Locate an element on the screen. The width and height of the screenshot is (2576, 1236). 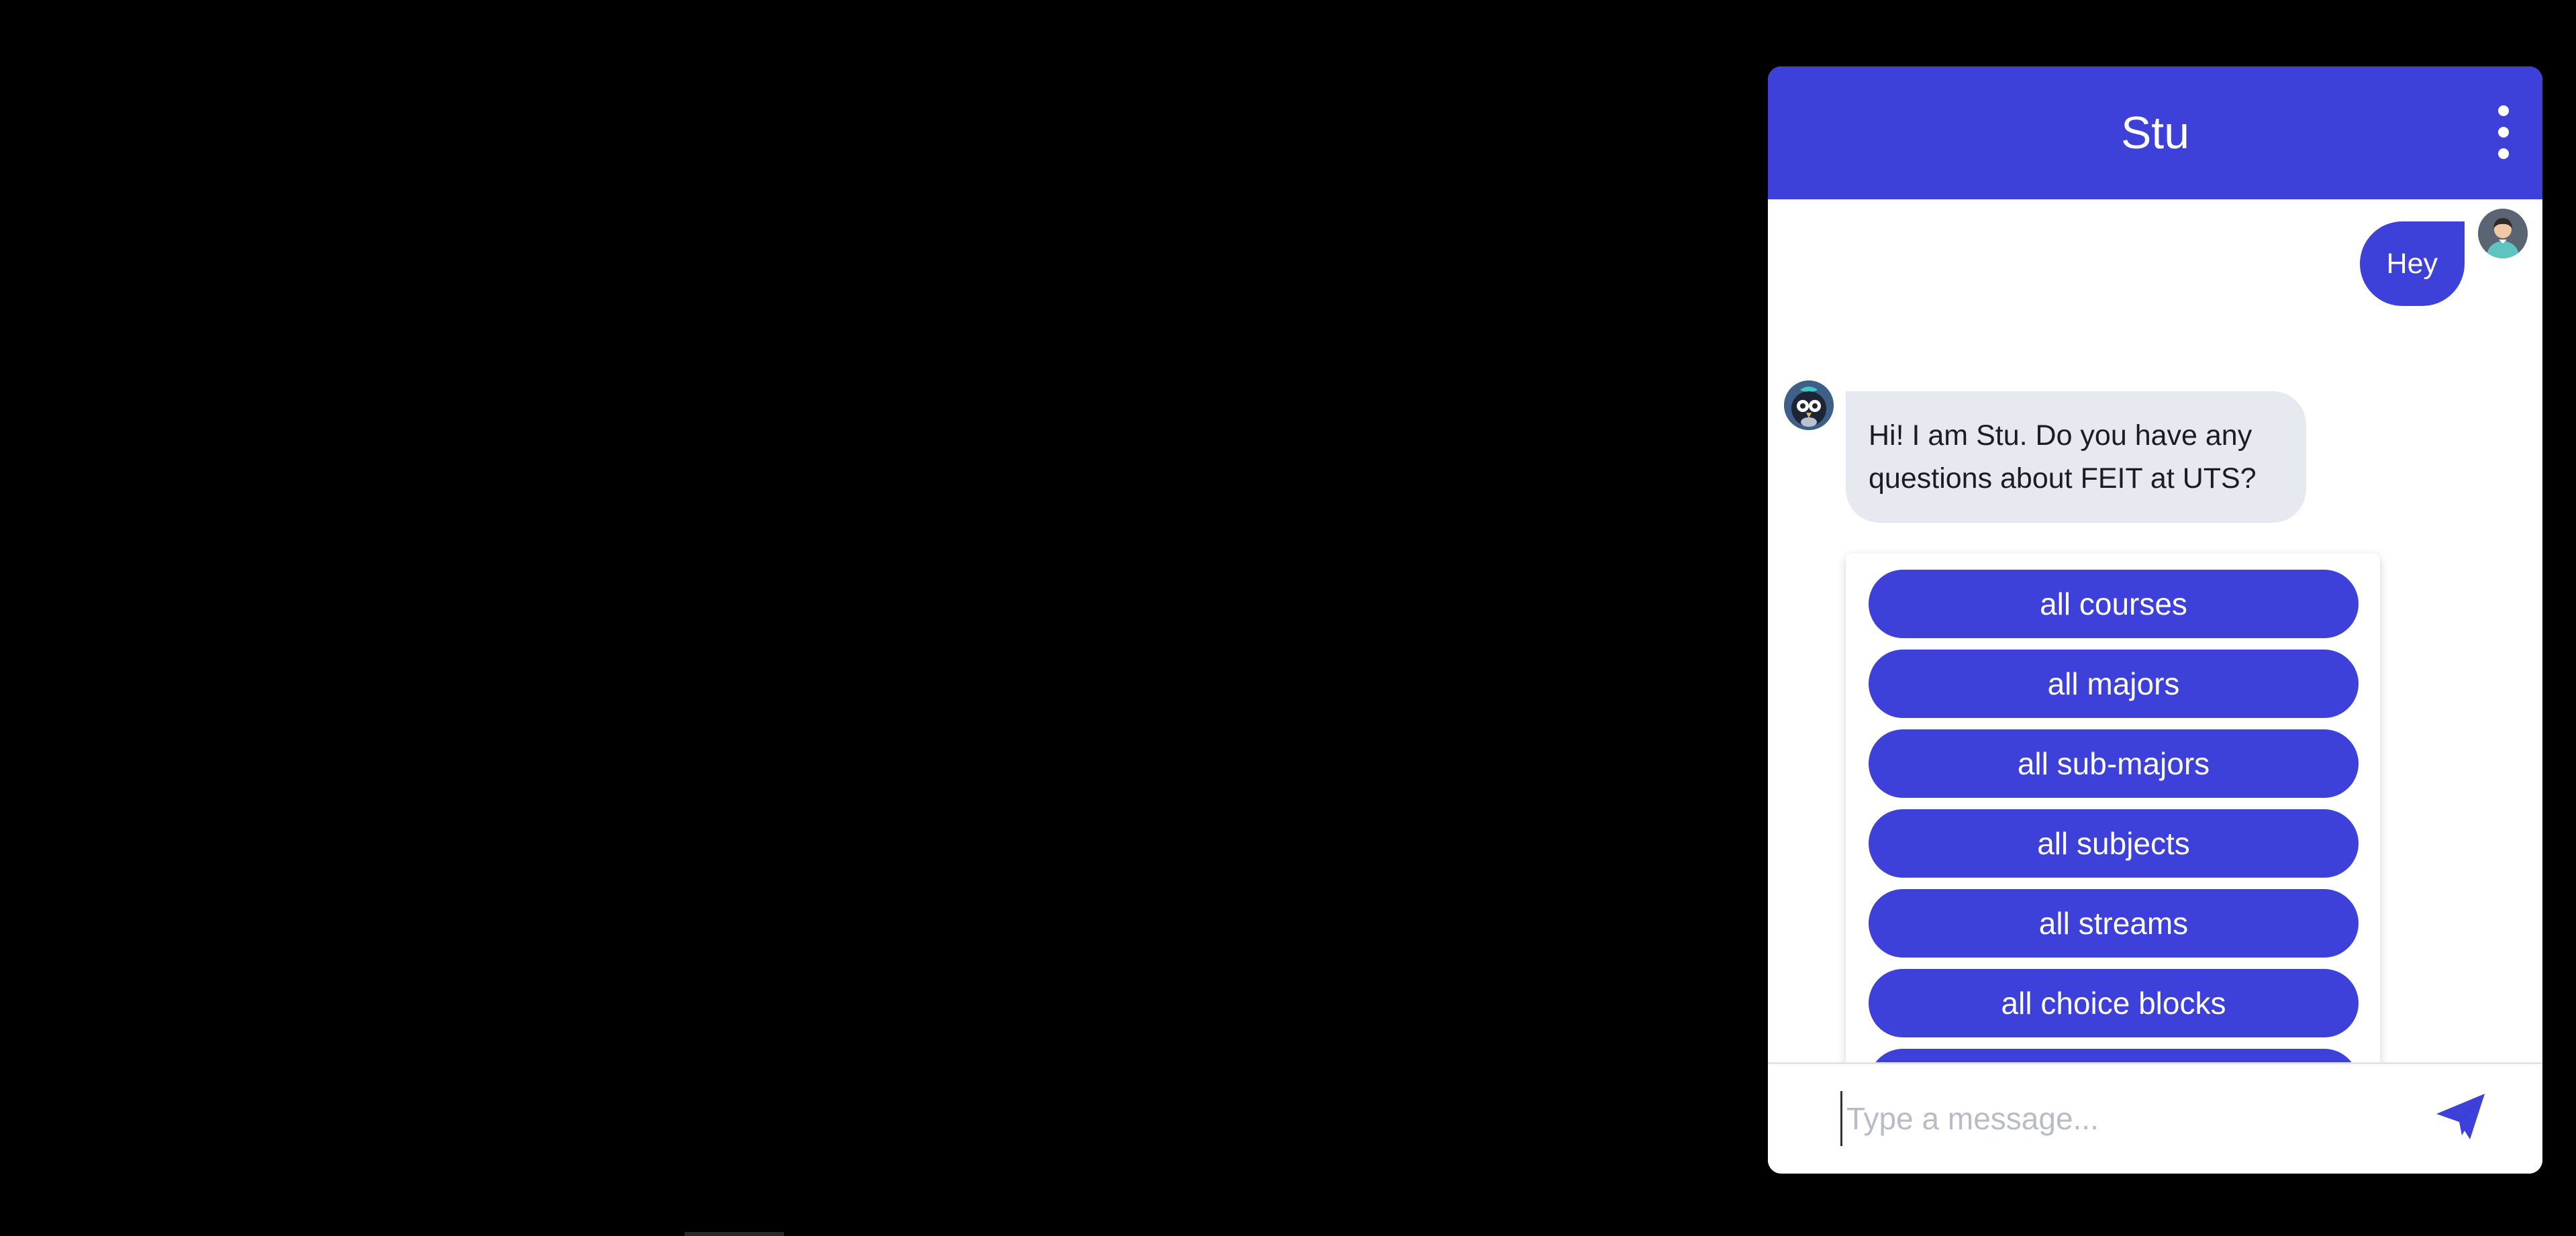
chat-header: Stu is located at coordinates (2155, 132).